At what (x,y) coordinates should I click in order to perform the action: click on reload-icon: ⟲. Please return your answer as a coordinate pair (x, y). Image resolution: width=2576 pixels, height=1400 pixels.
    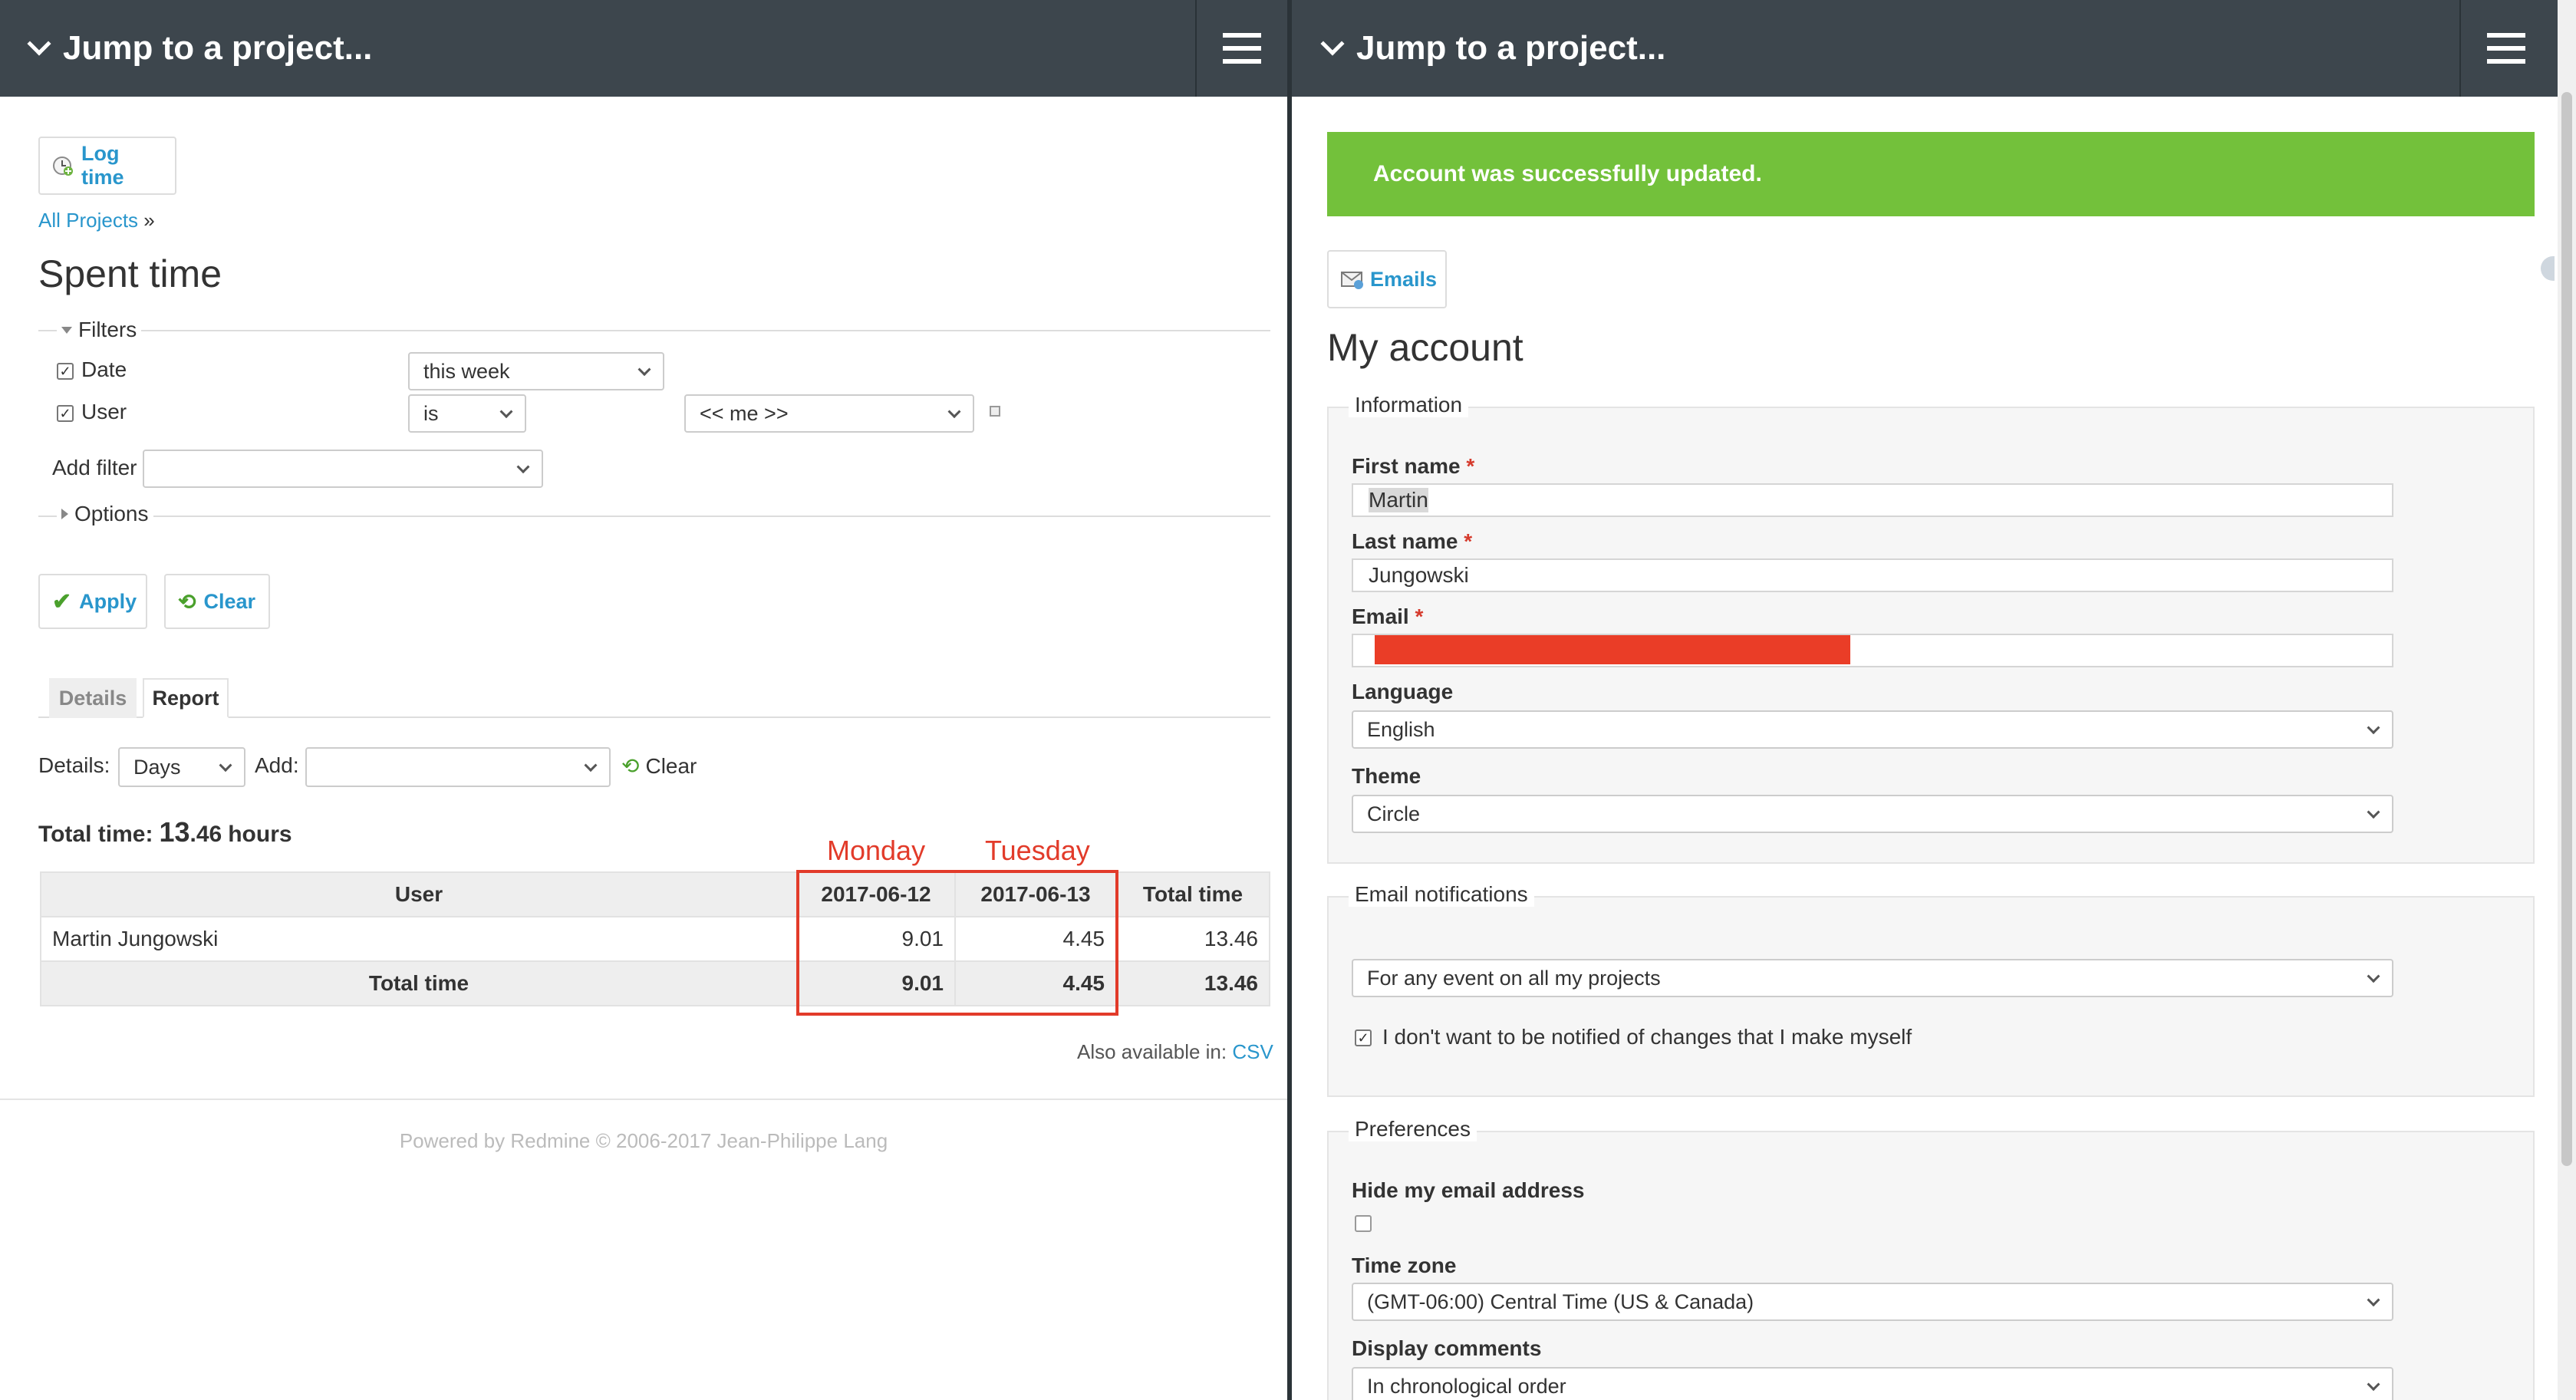
    Looking at the image, I should click on (187, 601).